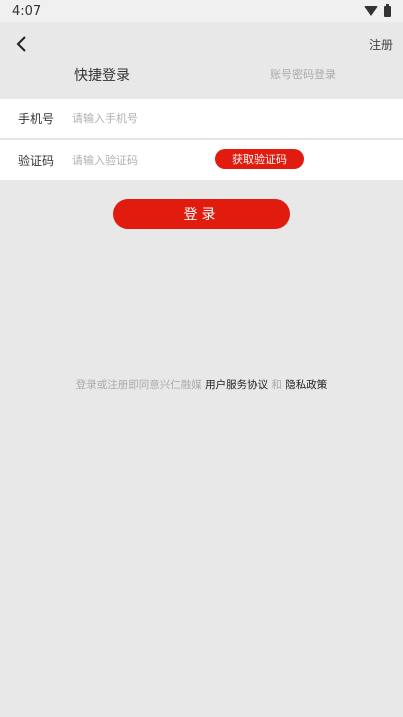 This screenshot has height=717, width=403. Describe the element at coordinates (306, 385) in the screenshot. I see `privacy-policy-link: 隐私政策` at that location.